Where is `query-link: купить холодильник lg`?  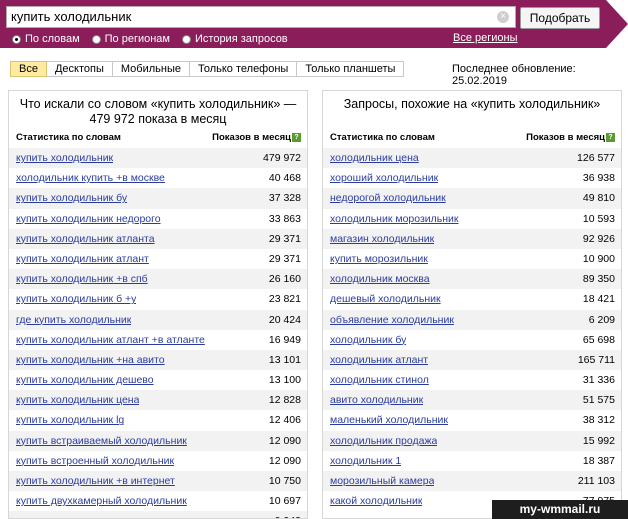 query-link: купить холодильник lg is located at coordinates (70, 420).